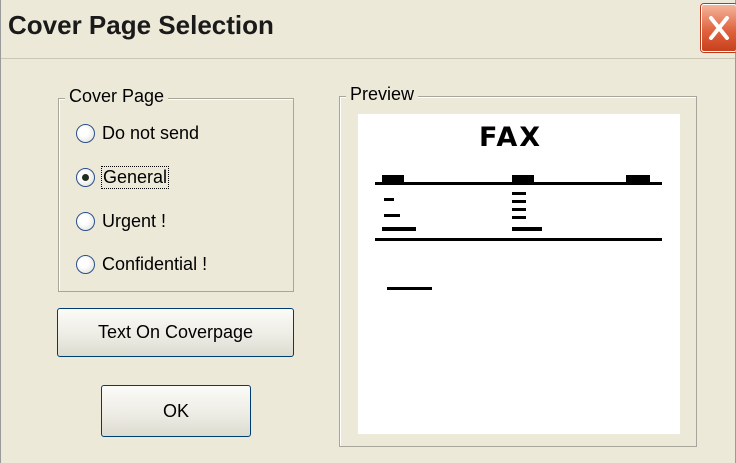 The image size is (736, 463). I want to click on radio-selected-dot, so click(85, 177).